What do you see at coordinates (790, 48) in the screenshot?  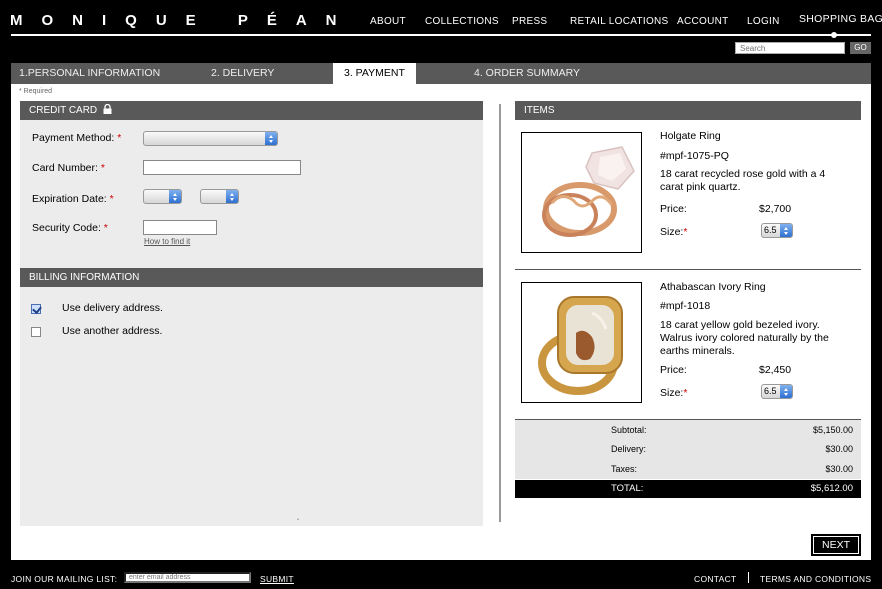 I see `search-input` at bounding box center [790, 48].